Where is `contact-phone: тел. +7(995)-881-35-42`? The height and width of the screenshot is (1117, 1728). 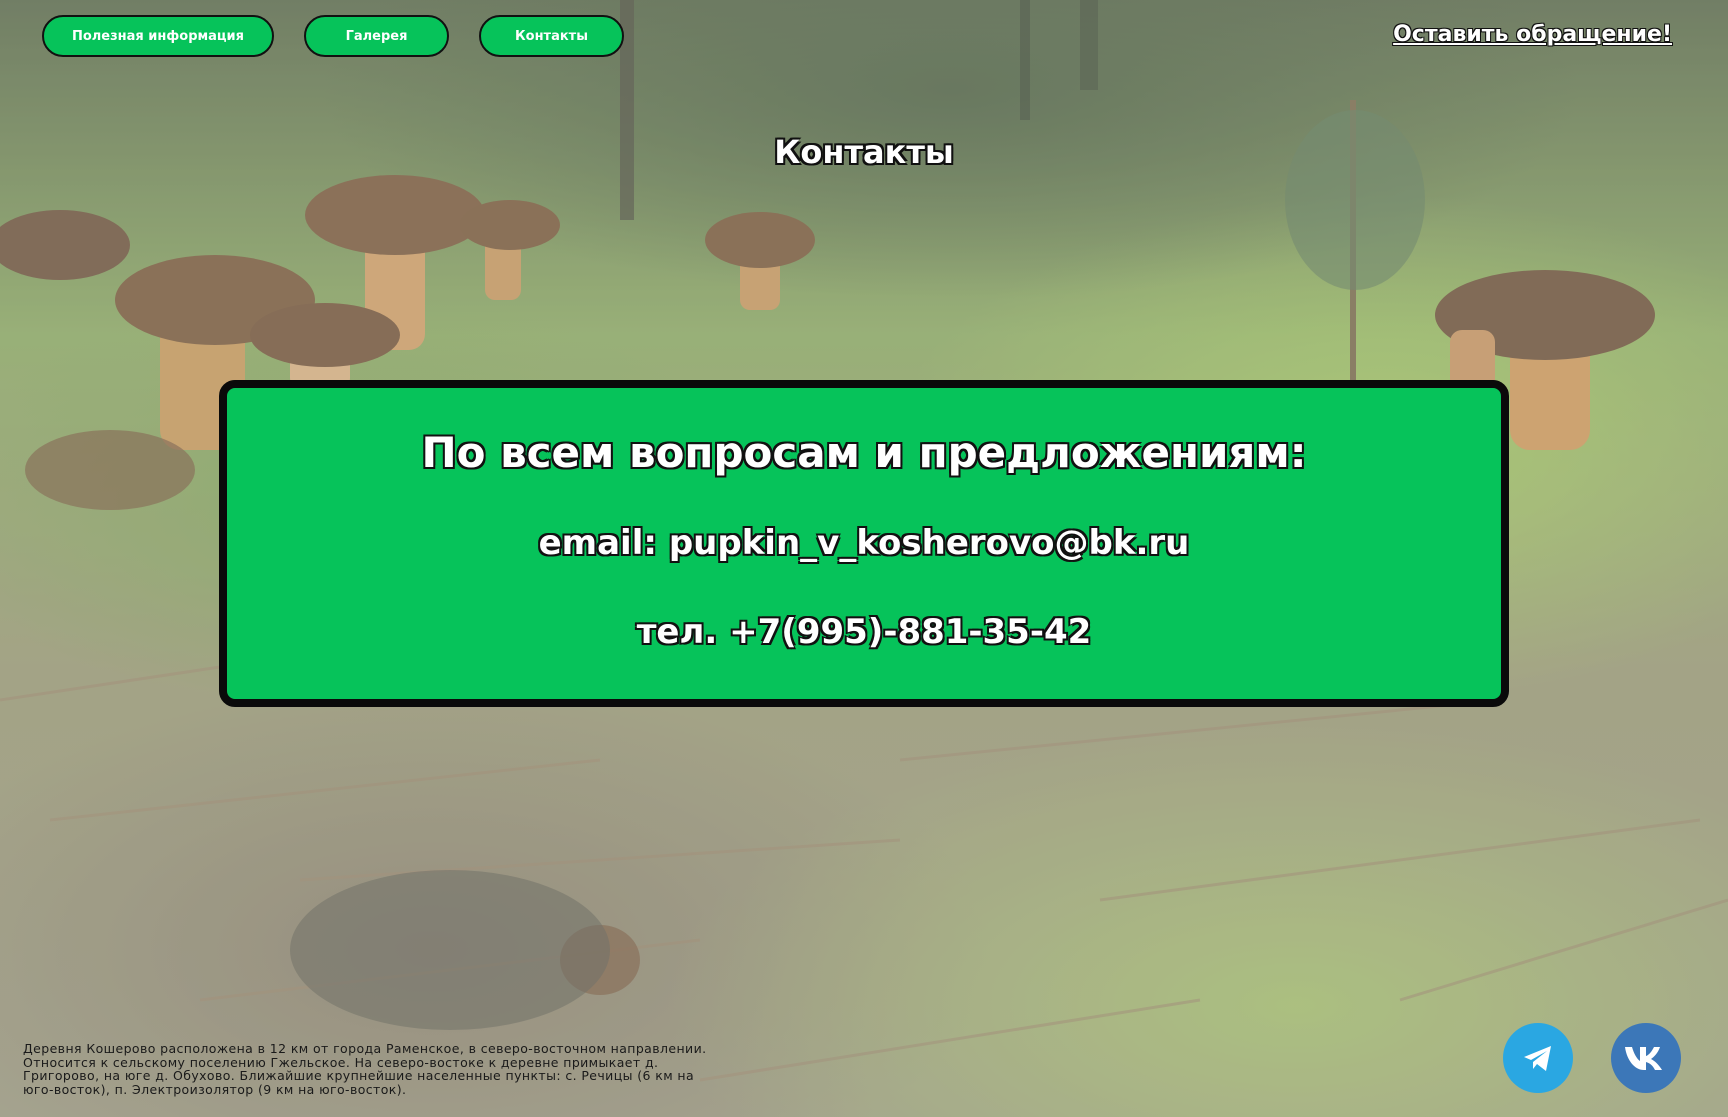
contact-phone: тел. +7(995)-881-35-42 is located at coordinates (864, 632).